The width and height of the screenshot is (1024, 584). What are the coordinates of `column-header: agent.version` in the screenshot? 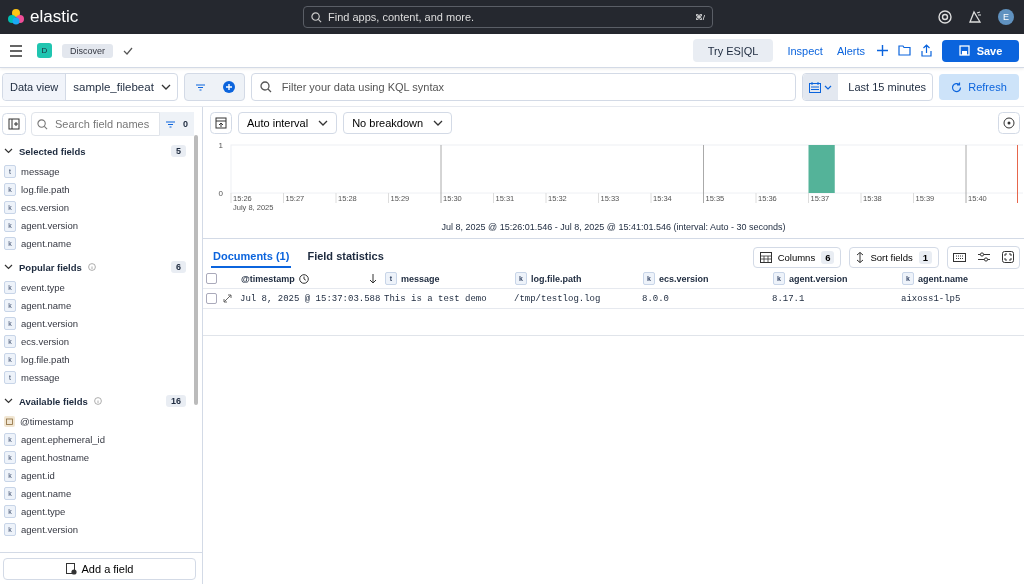 It's located at (818, 278).